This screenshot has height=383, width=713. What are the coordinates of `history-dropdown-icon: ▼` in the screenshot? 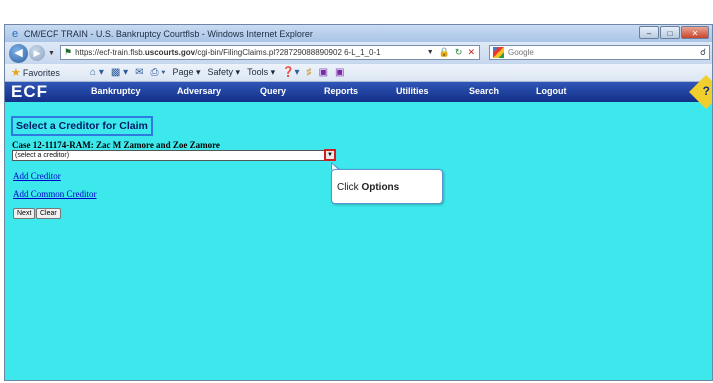 It's located at (51, 53).